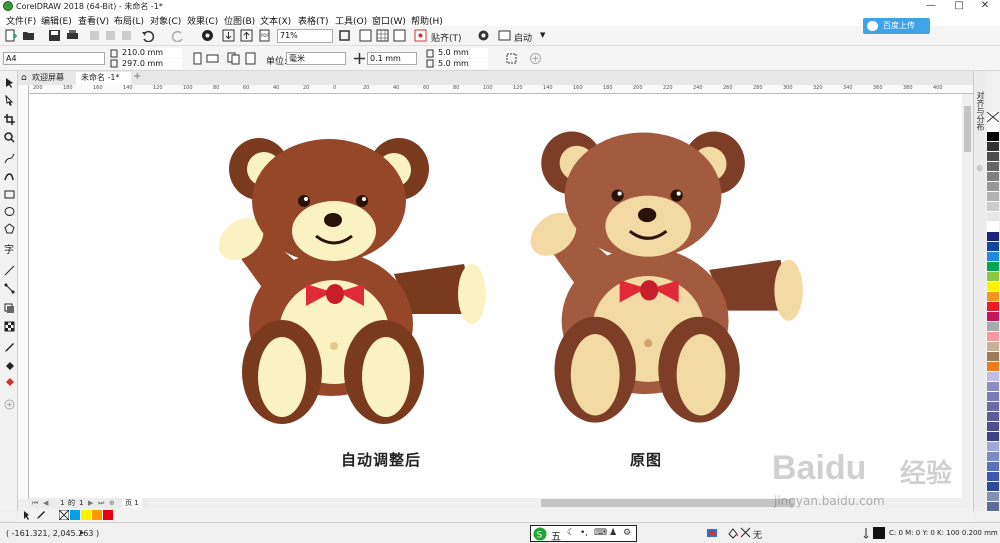  I want to click on moon-icon: ☾, so click(571, 533).